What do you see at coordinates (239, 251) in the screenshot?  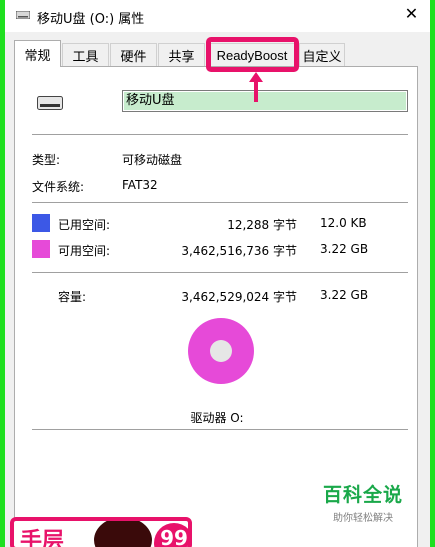 I see `free-space-bytes: 3,462,516,736 字节` at bounding box center [239, 251].